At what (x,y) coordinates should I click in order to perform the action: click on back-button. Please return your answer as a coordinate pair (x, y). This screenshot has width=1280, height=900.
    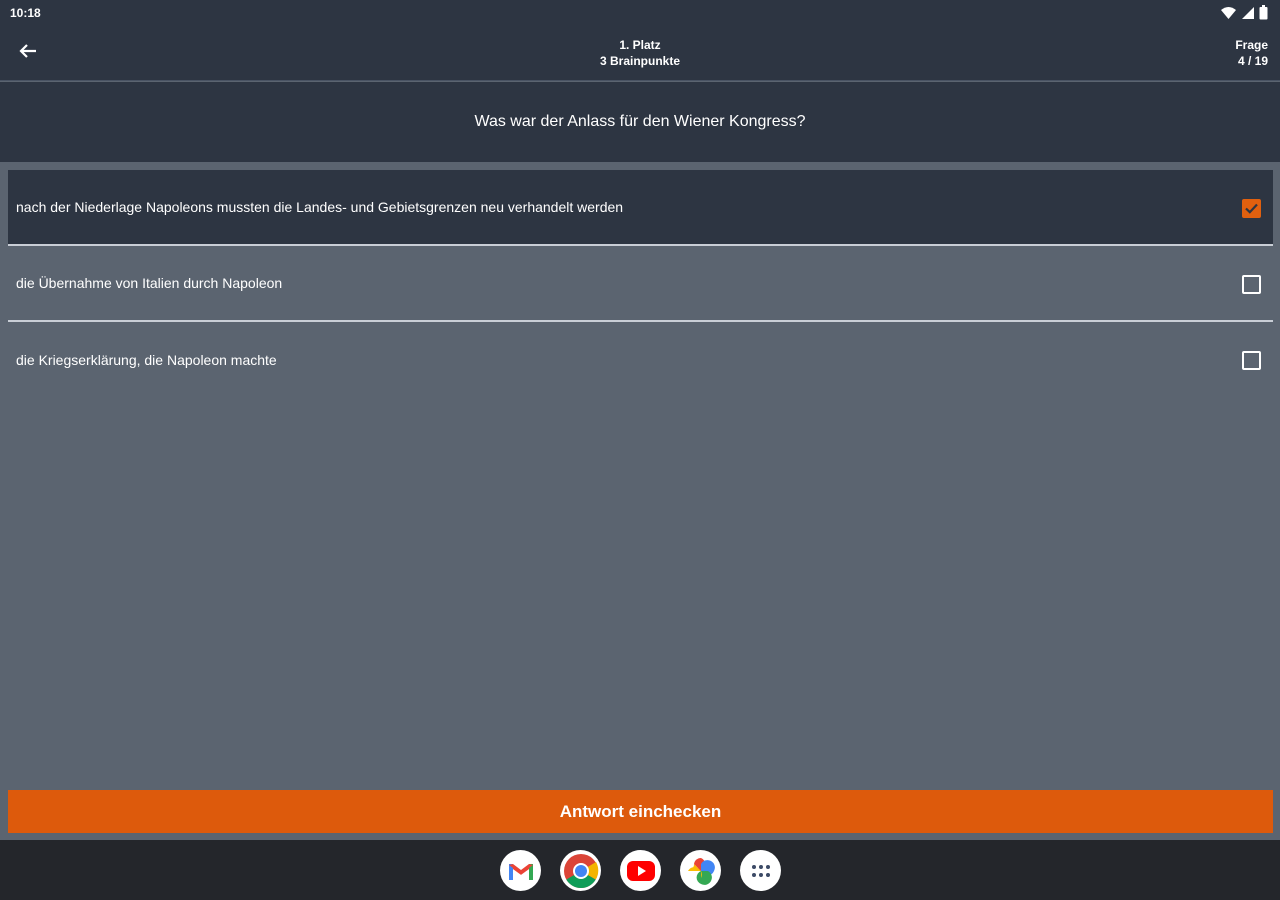
    Looking at the image, I should click on (28, 53).